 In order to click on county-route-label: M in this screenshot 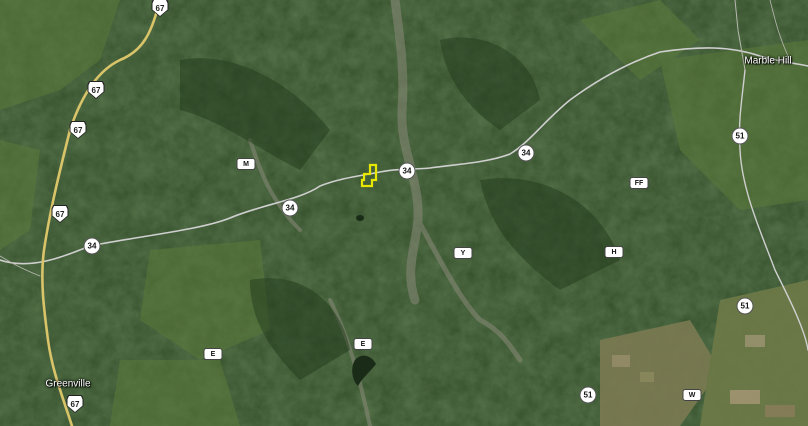, I will do `click(246, 164)`.